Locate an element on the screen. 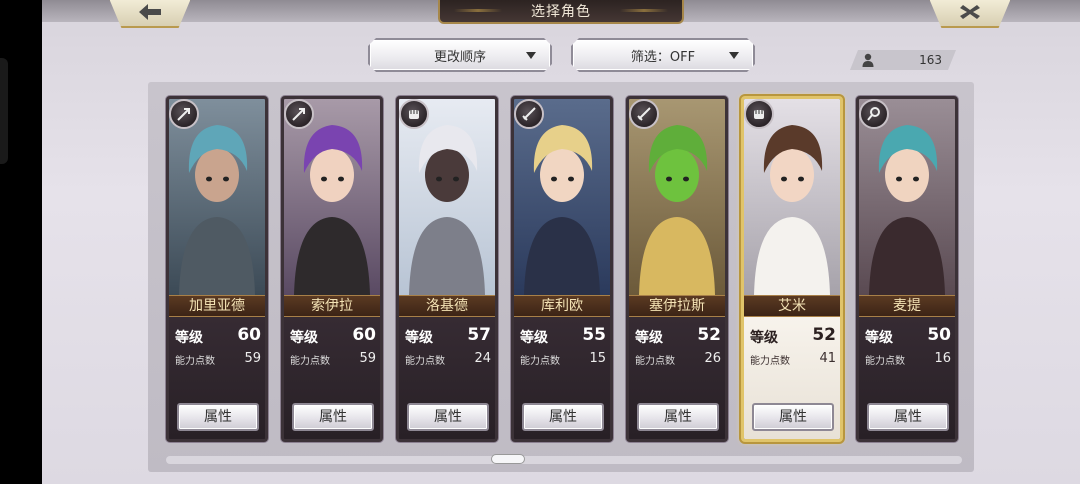  back-arrow-icon is located at coordinates (150, 12).